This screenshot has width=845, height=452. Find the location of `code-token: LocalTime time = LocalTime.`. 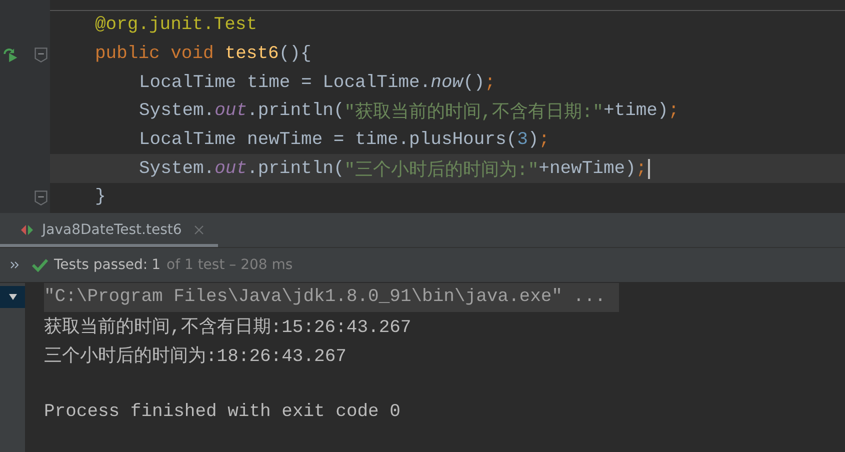

code-token: LocalTime time = LocalTime. is located at coordinates (285, 82).